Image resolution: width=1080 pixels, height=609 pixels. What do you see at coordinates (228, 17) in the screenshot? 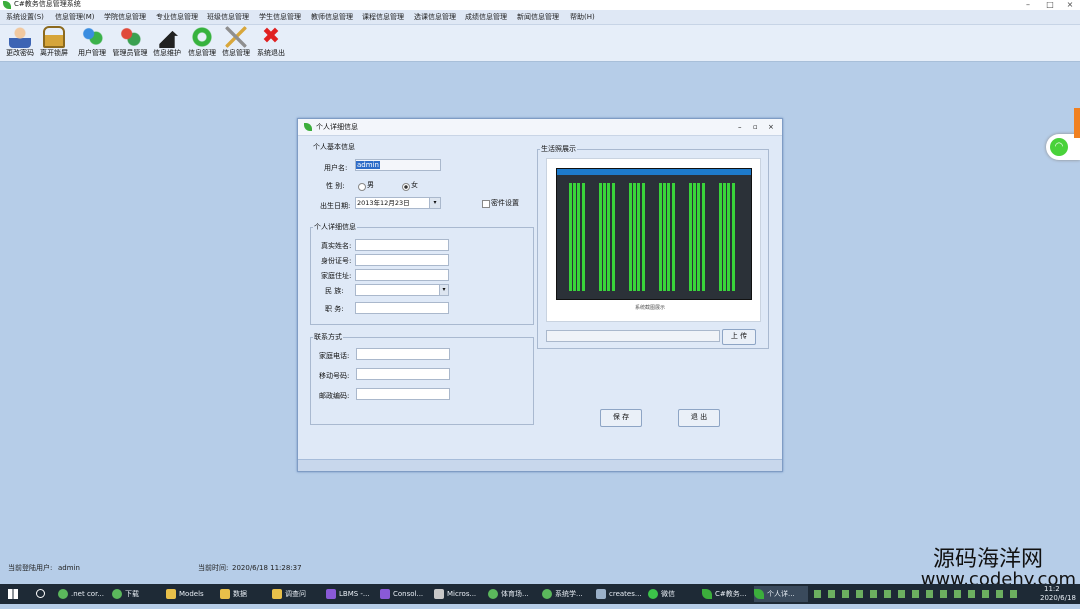
I see `menu-class: 班级信息管理` at bounding box center [228, 17].